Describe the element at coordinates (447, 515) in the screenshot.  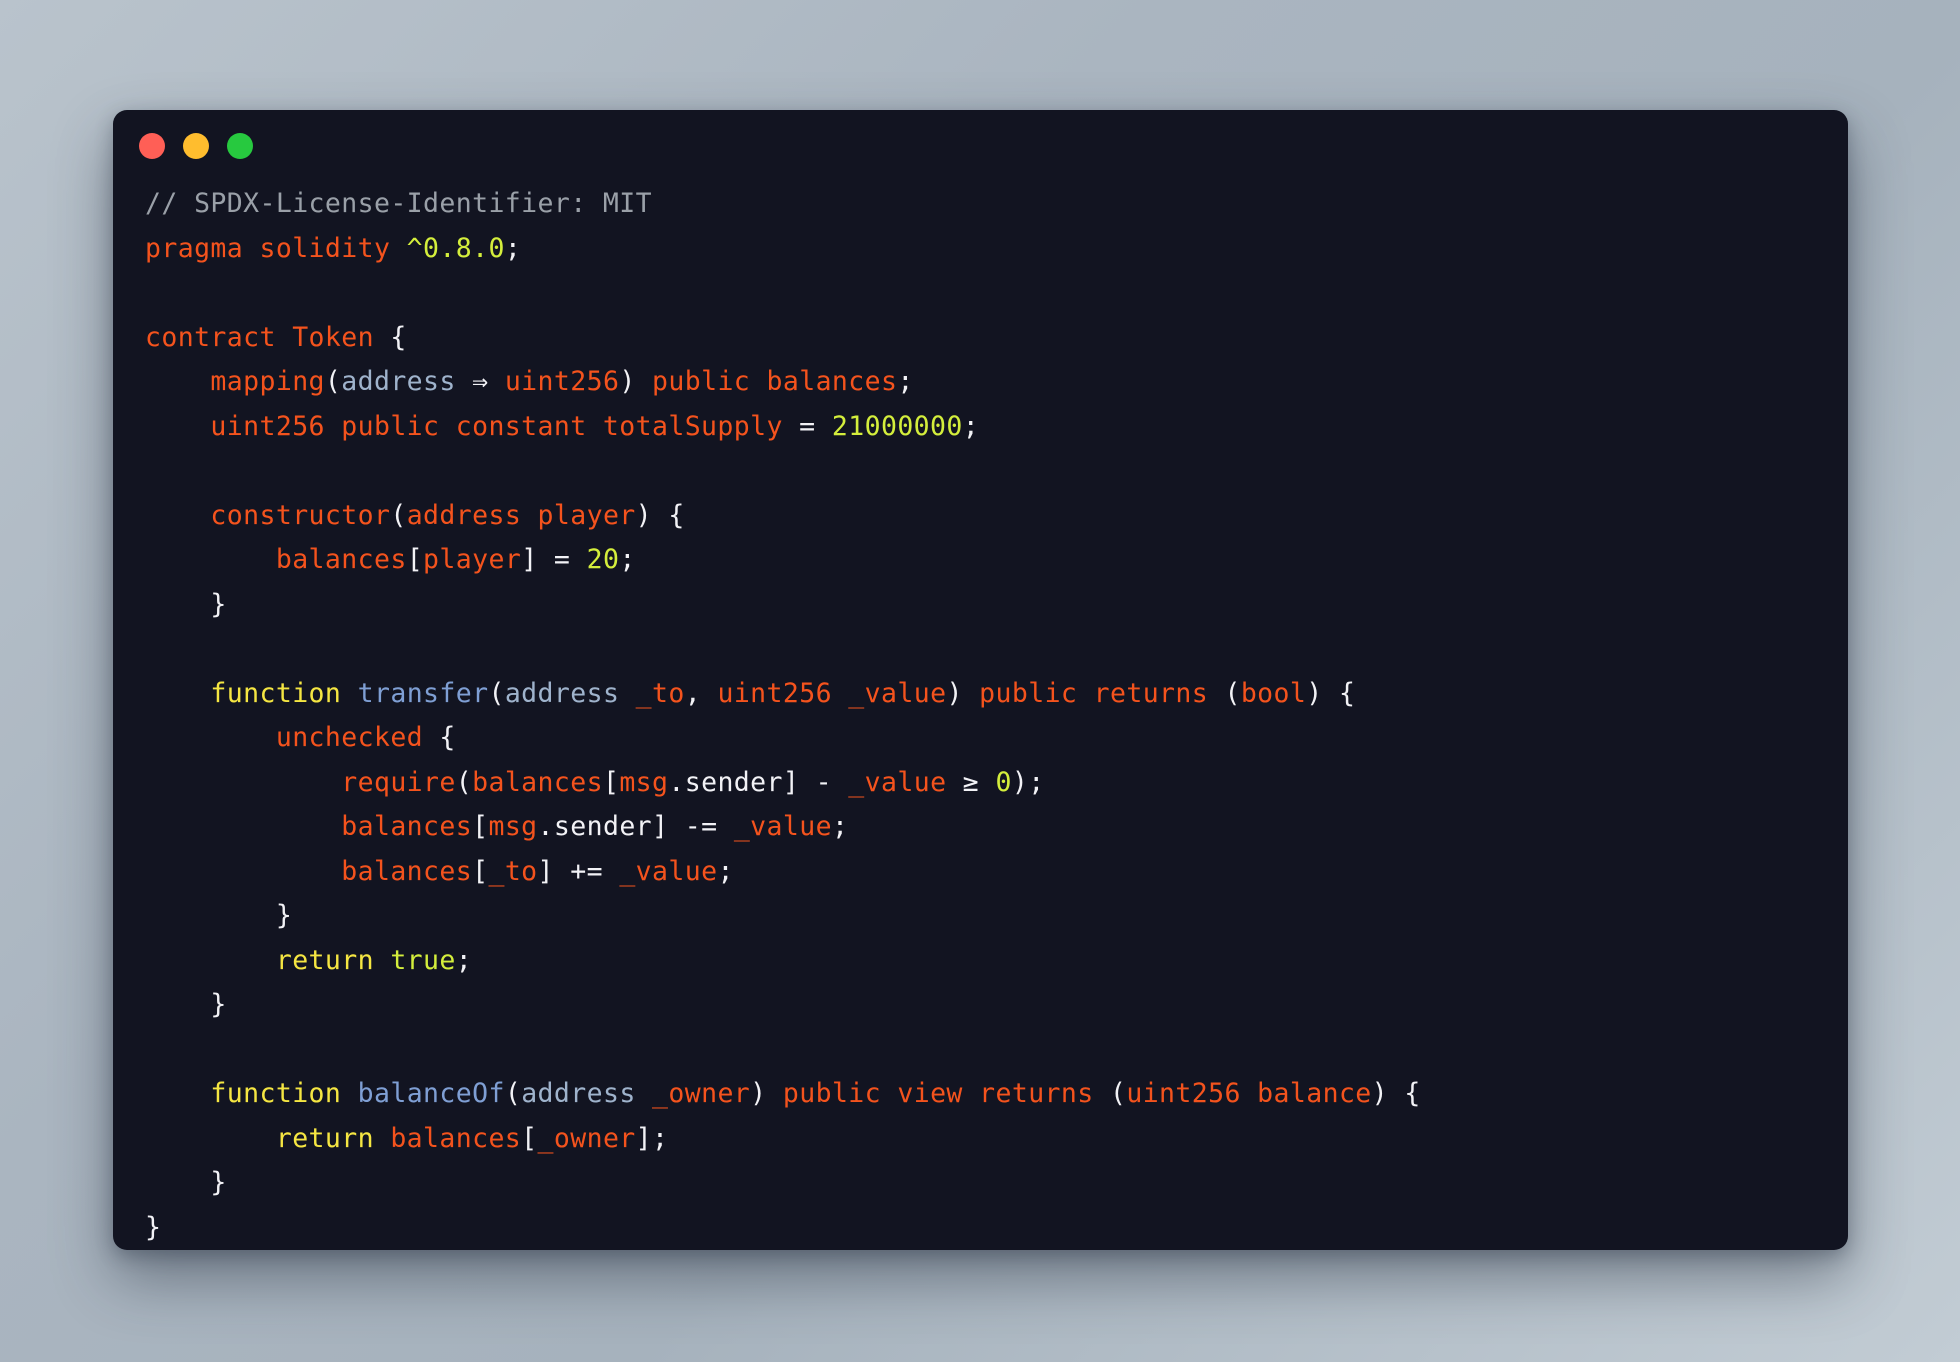
I see `code-line-8: constructor(address player) {` at that location.